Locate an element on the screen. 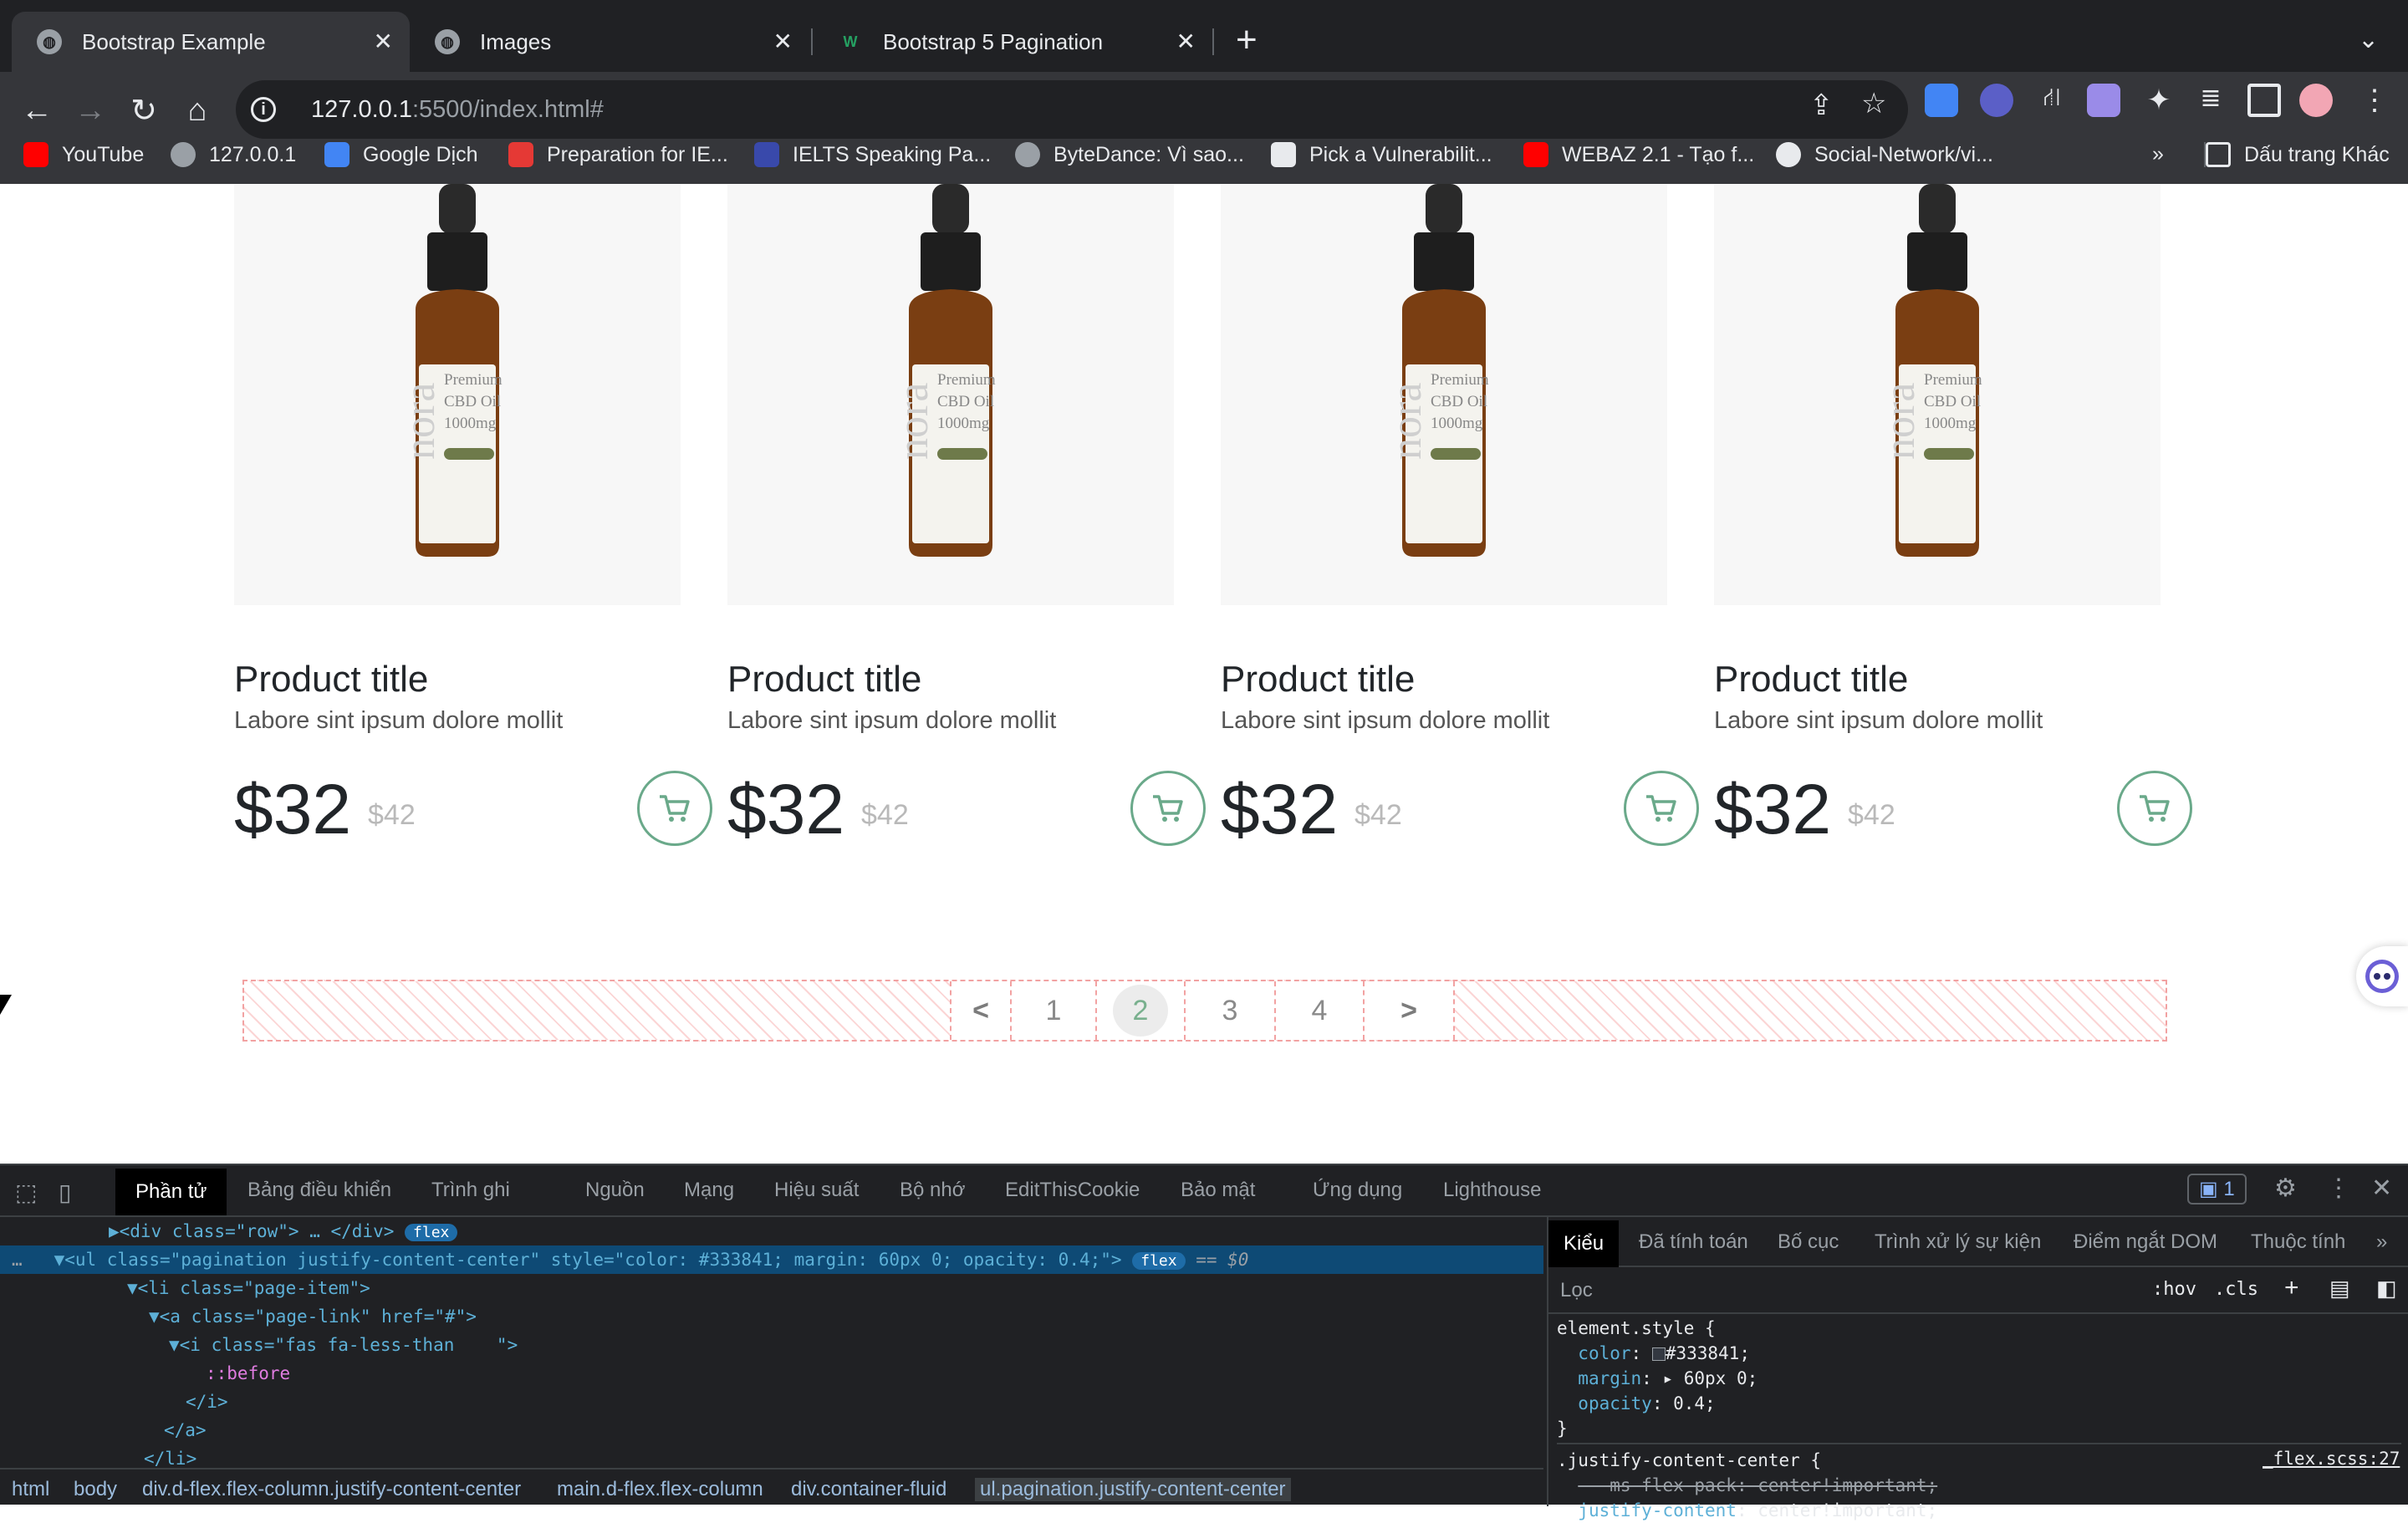  tab-images: ◍ Images ✕ is located at coordinates (609, 42).